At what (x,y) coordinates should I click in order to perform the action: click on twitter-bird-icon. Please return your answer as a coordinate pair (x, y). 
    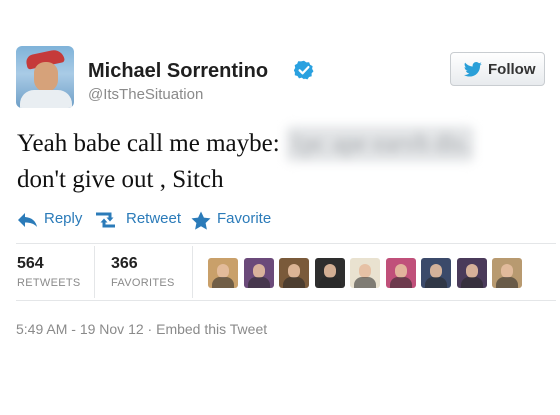
    Looking at the image, I should click on (472, 69).